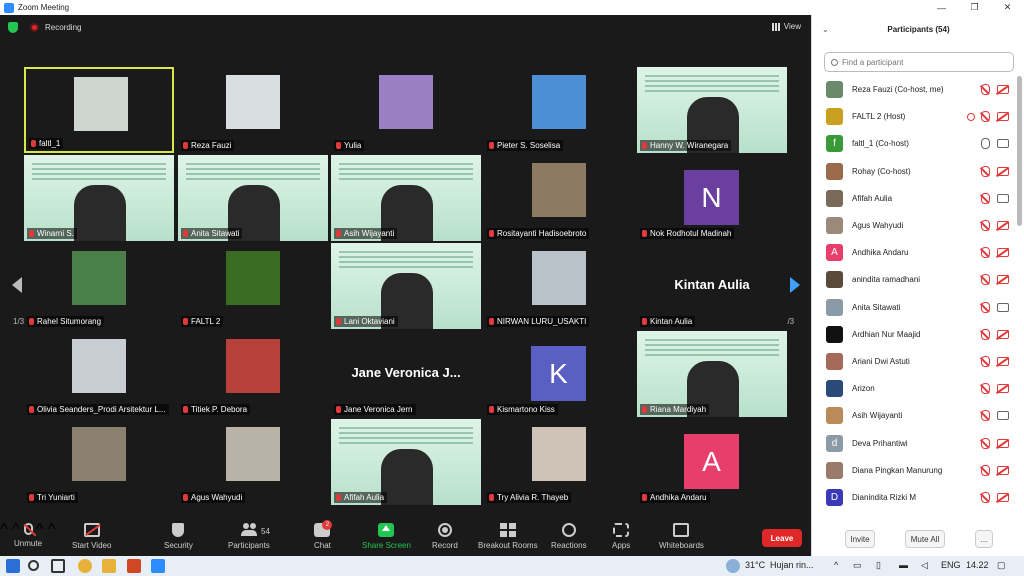 Image resolution: width=1024 pixels, height=576 pixels. I want to click on encryption-shield-icon, so click(13, 27).